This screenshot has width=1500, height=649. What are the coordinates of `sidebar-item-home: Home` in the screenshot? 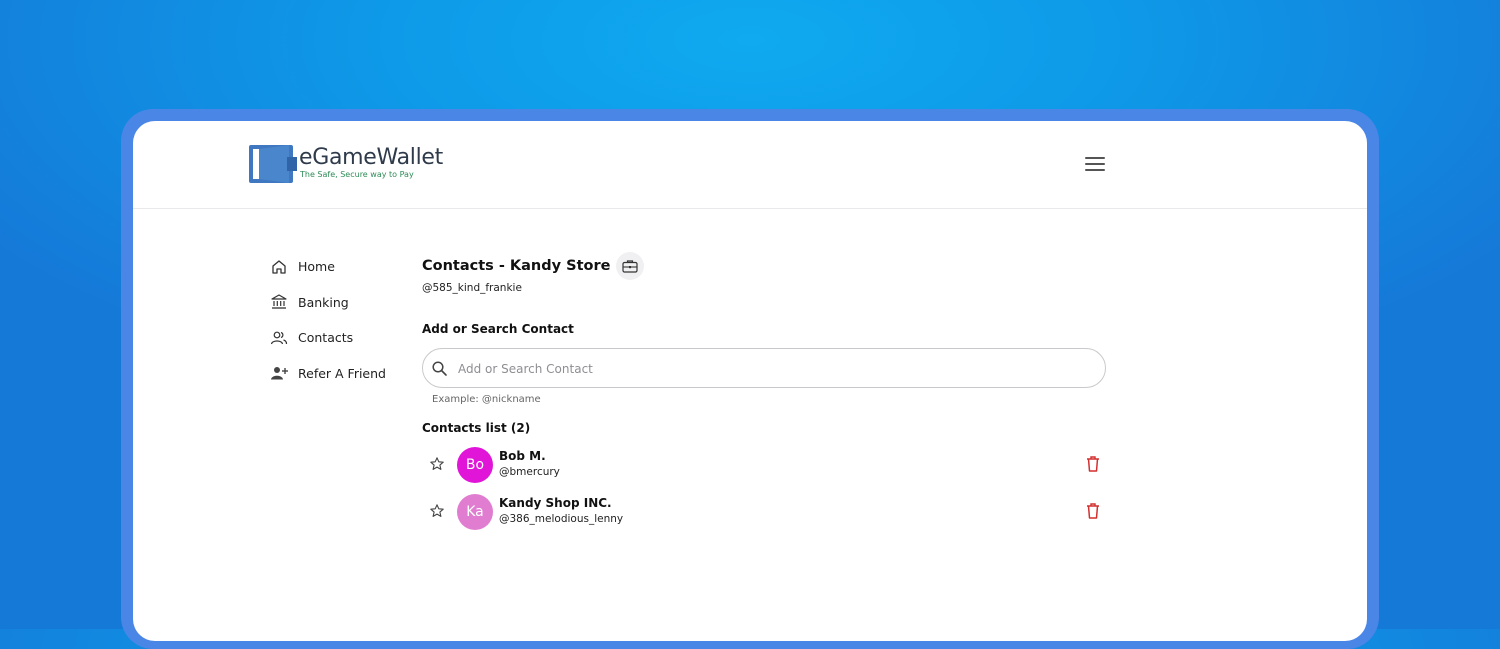 It's located at (340, 267).